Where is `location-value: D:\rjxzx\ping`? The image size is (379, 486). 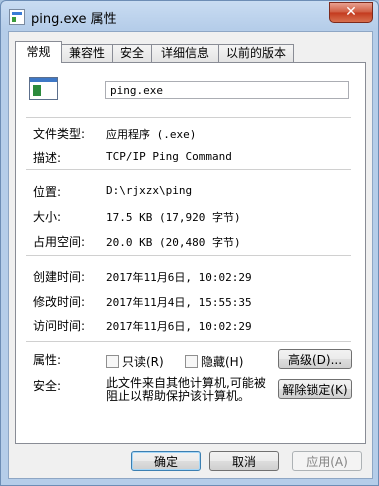 location-value: D:\rjxzx\ping is located at coordinates (149, 190).